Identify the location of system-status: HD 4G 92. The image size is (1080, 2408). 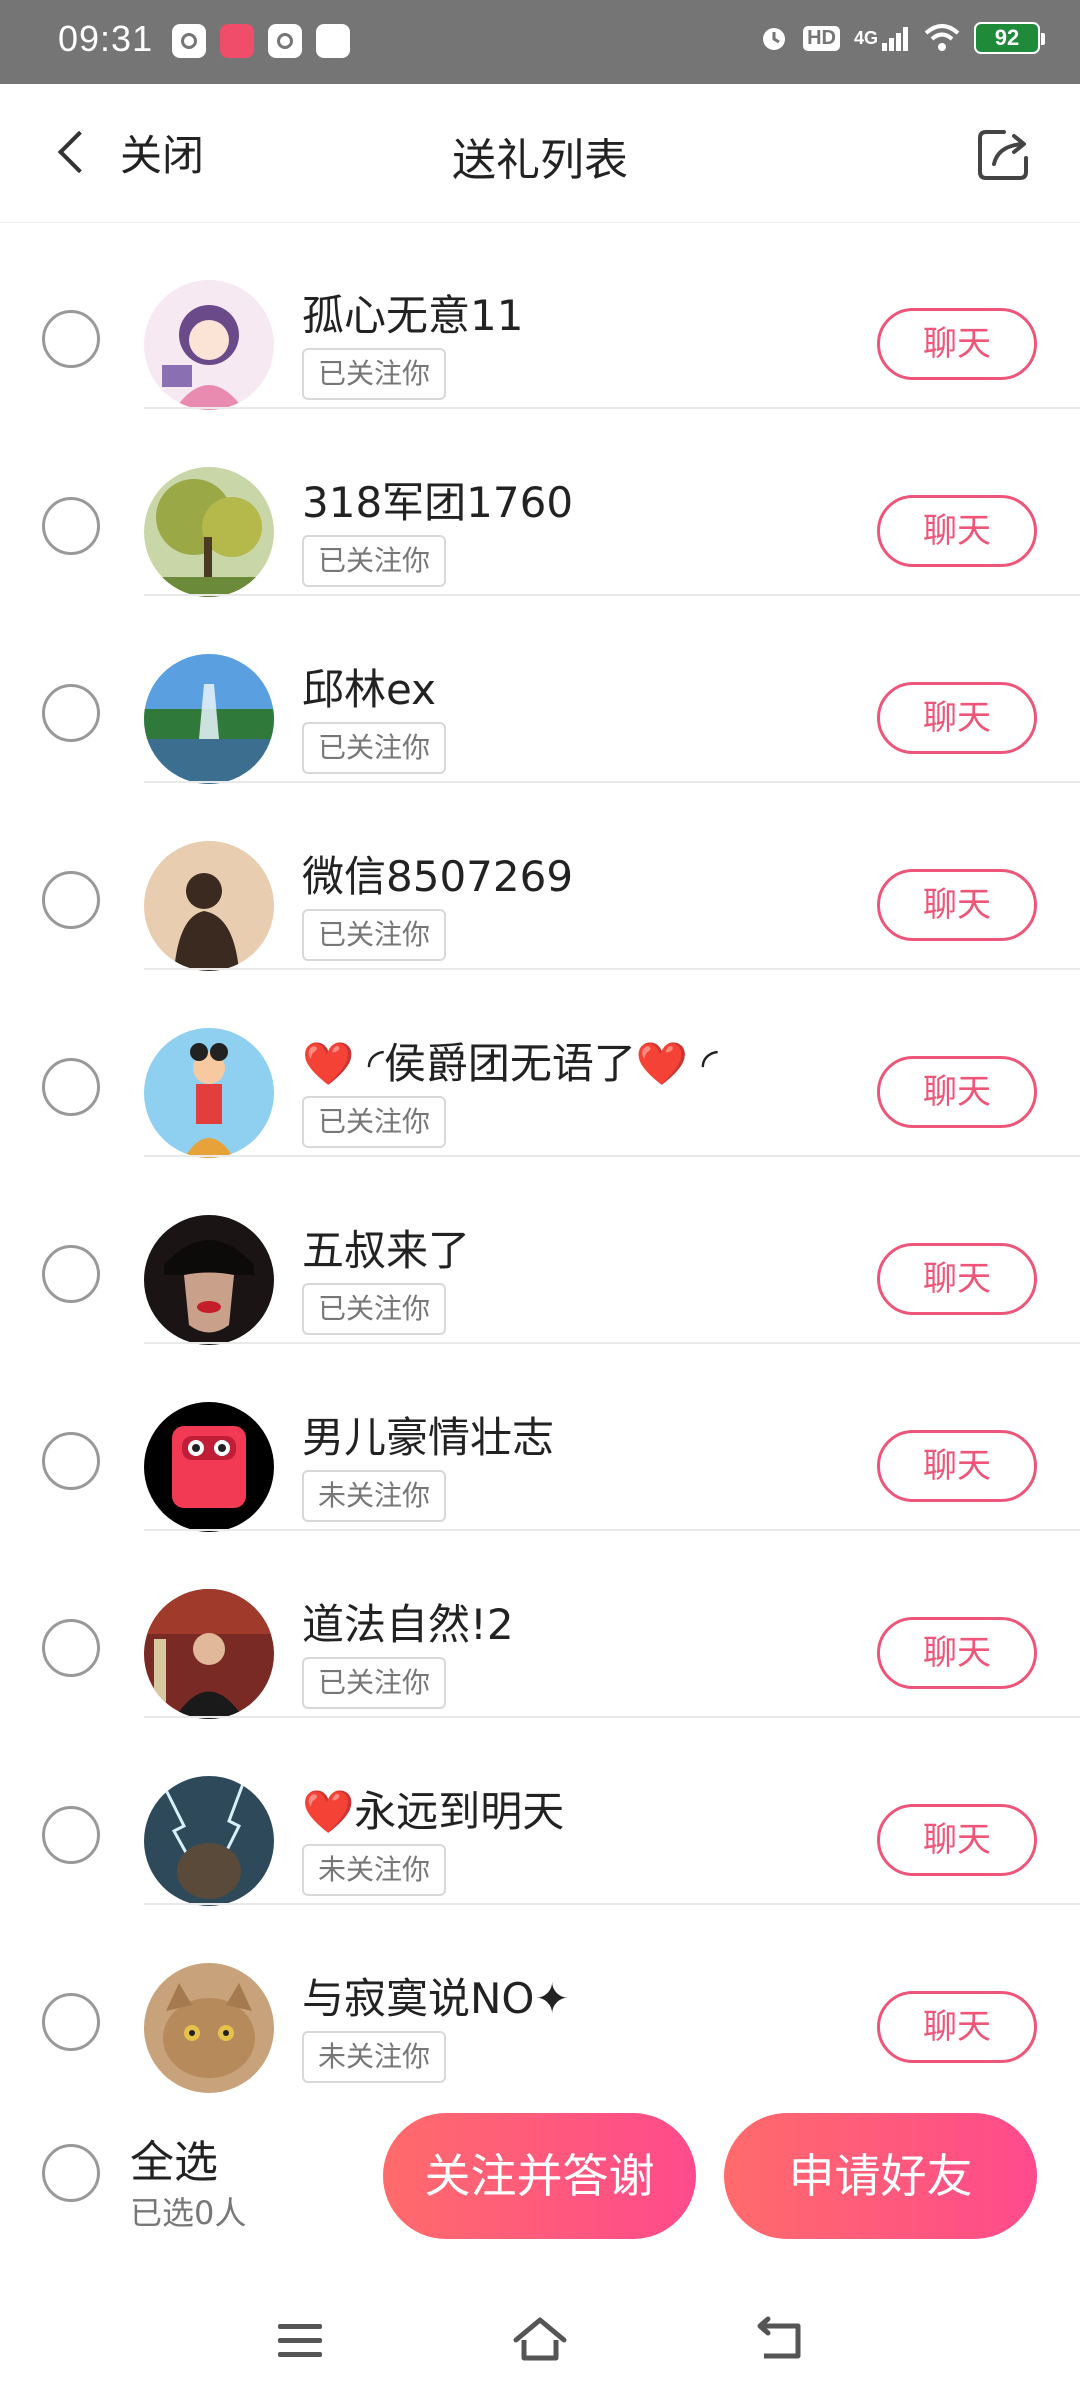
(902, 38).